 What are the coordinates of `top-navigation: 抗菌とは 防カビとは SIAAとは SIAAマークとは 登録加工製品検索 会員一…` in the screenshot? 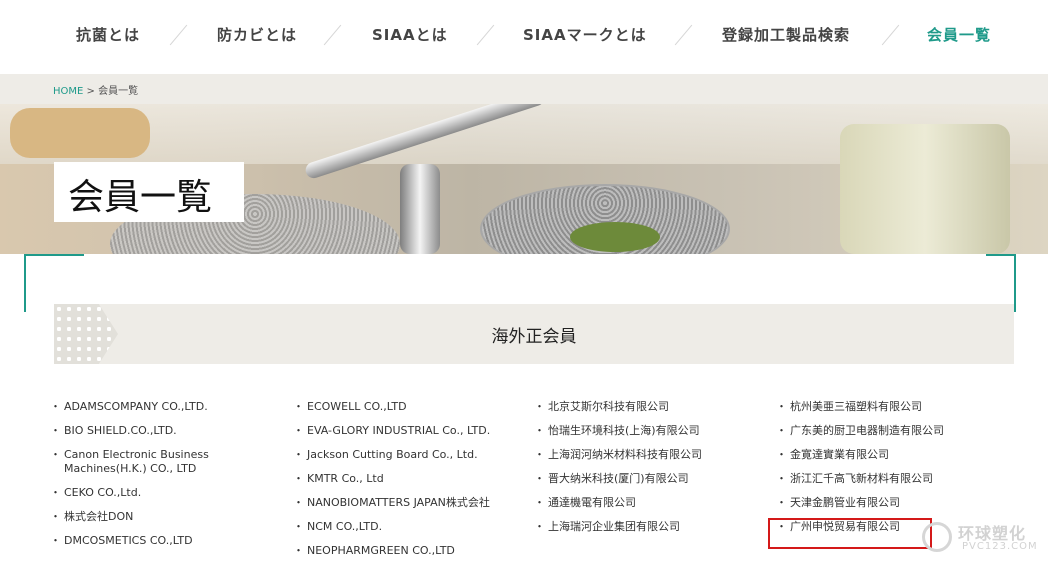 It's located at (524, 37).